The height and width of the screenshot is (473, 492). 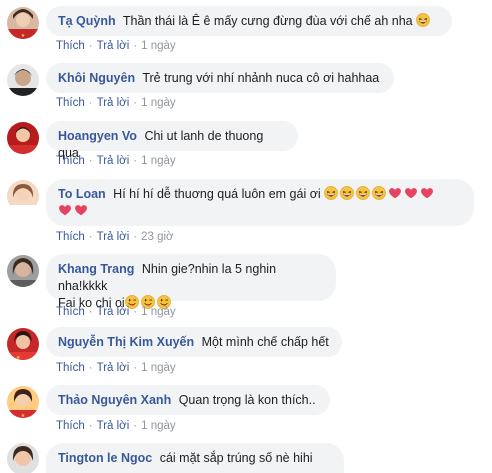 What do you see at coordinates (97, 136) in the screenshot?
I see `comment-author-link: Hoangyen Vo` at bounding box center [97, 136].